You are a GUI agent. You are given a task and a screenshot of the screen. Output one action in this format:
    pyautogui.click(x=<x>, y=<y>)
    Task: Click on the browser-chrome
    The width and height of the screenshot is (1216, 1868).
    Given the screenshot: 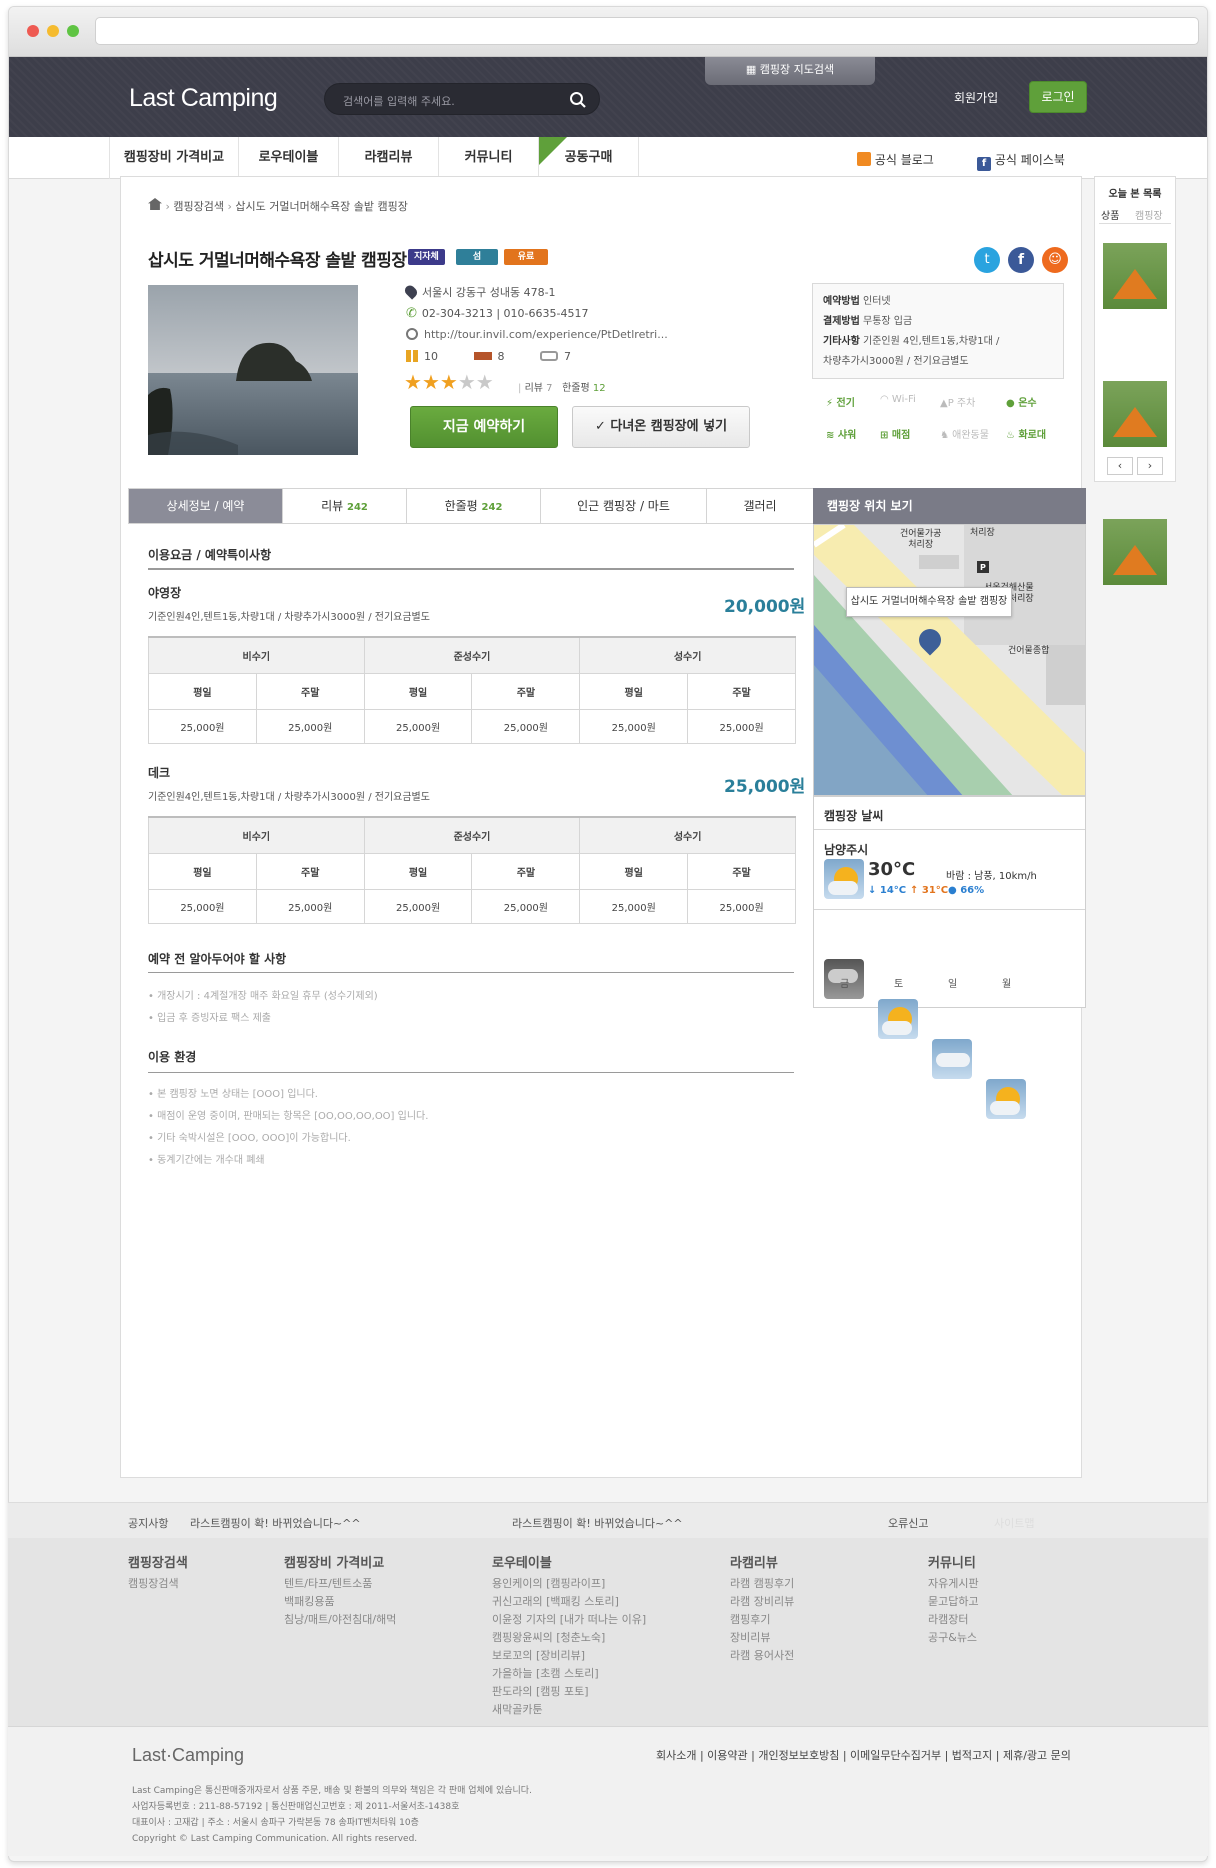 What is the action you would take?
    pyautogui.click(x=608, y=32)
    